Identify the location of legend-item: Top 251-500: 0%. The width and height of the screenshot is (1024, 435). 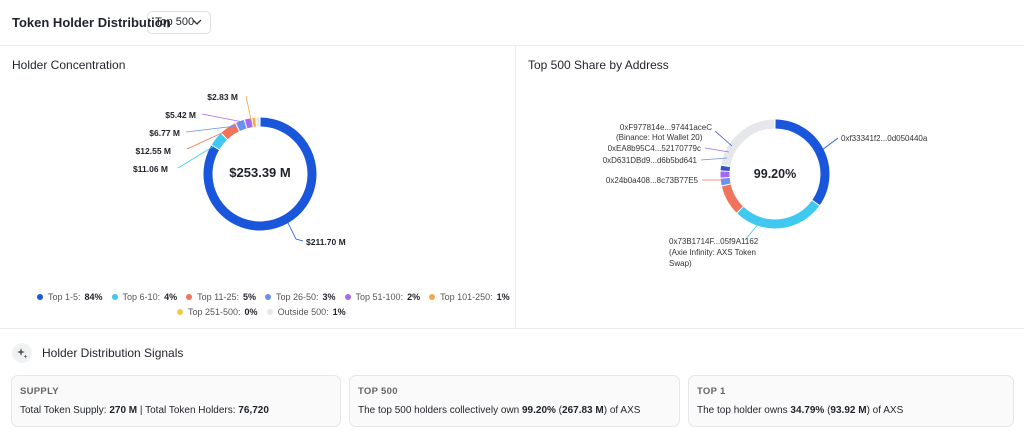
(217, 312).